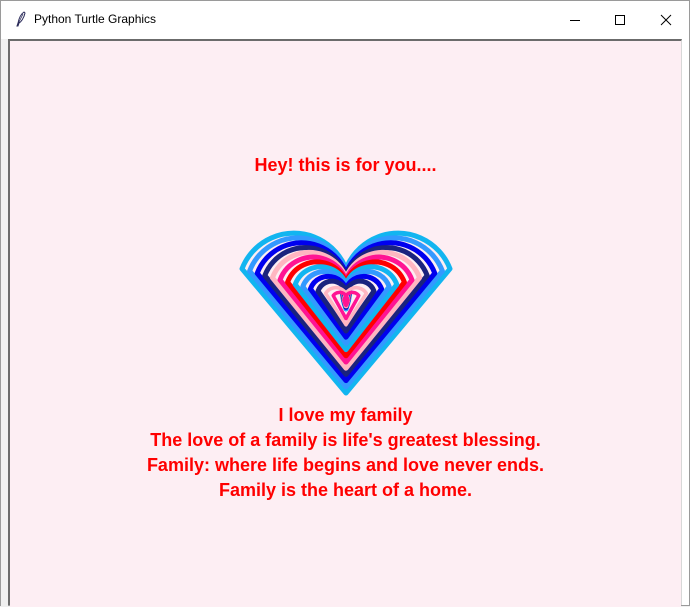 The width and height of the screenshot is (690, 607). Describe the element at coordinates (345, 415) in the screenshot. I see `family-message-1: I love my family` at that location.